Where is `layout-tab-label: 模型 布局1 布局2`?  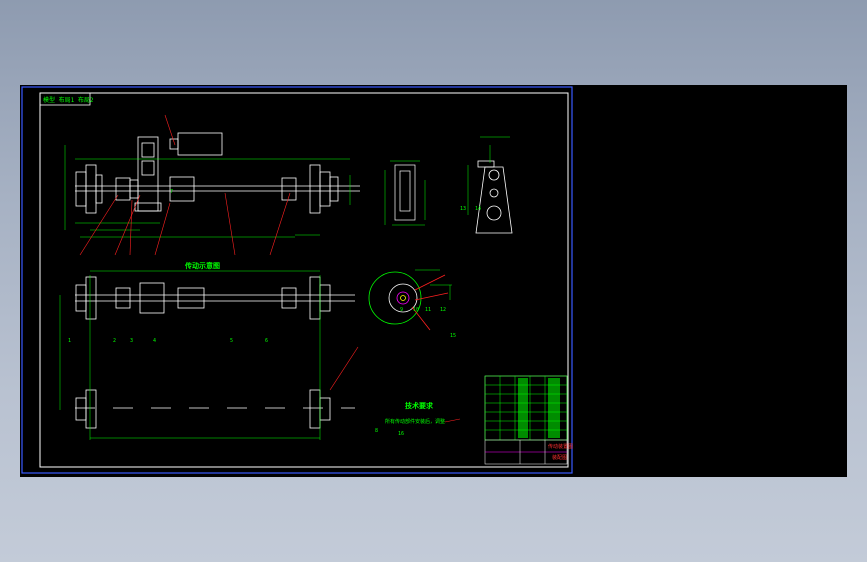
layout-tab-label: 模型 布局1 布局2 is located at coordinates (68, 100).